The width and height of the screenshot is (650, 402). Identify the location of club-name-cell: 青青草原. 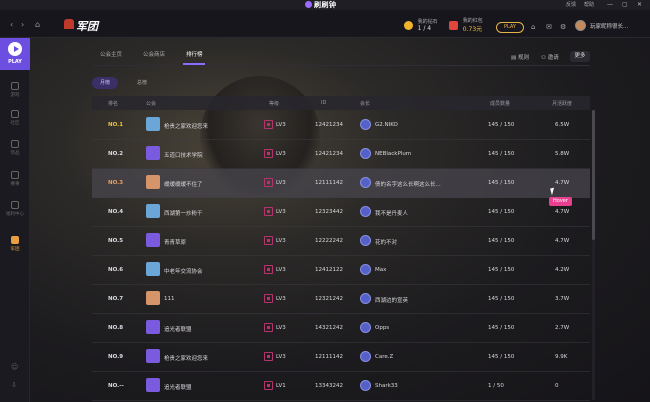
(175, 242).